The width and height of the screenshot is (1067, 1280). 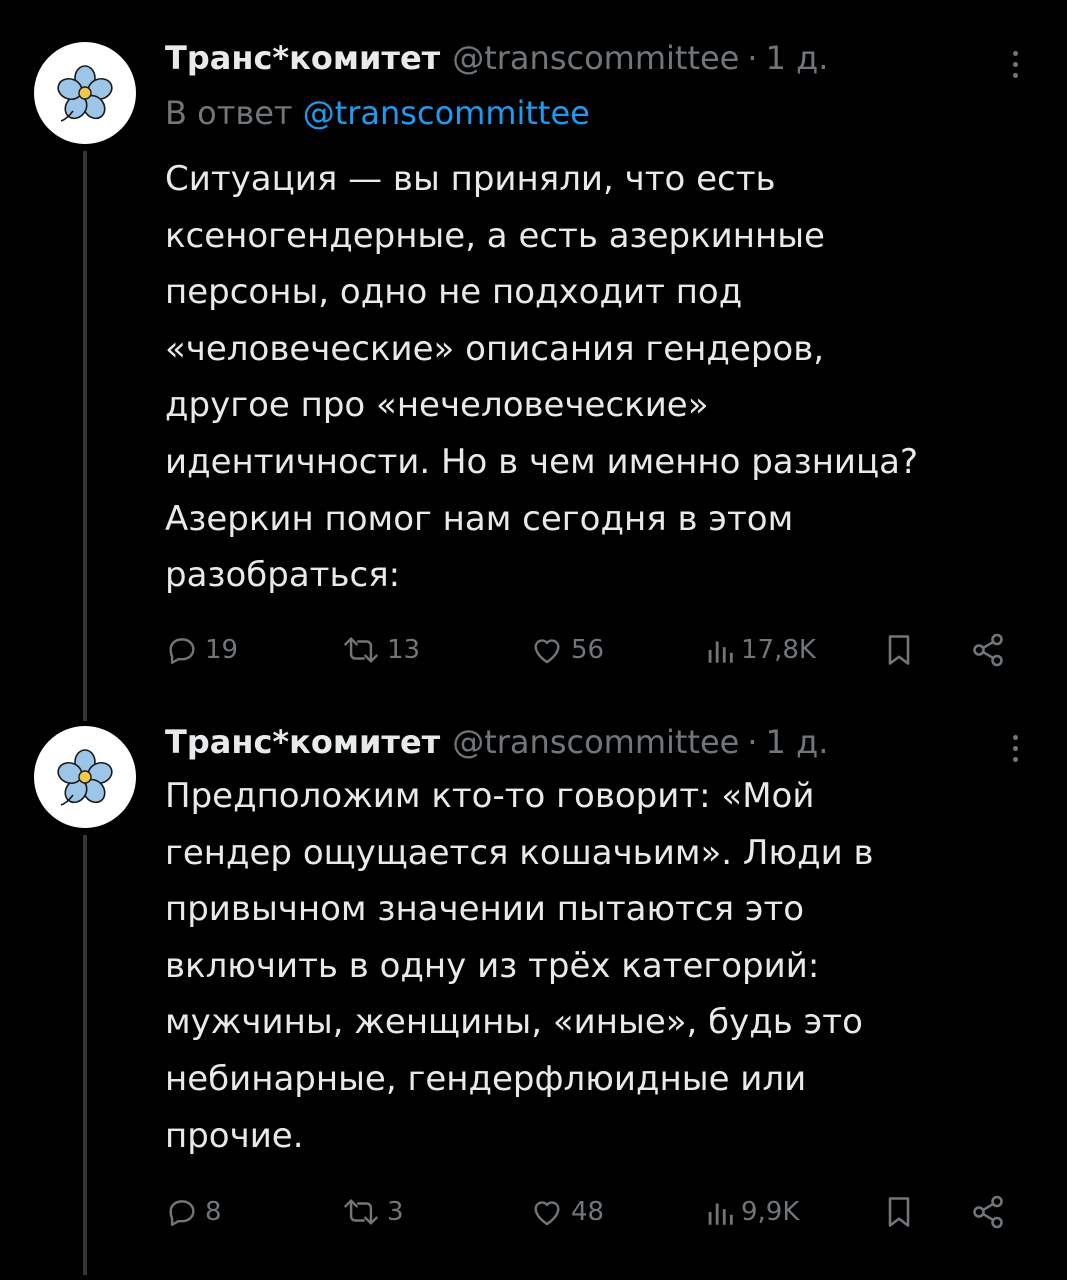 I want to click on views-count: 9,9K, so click(x=770, y=1212).